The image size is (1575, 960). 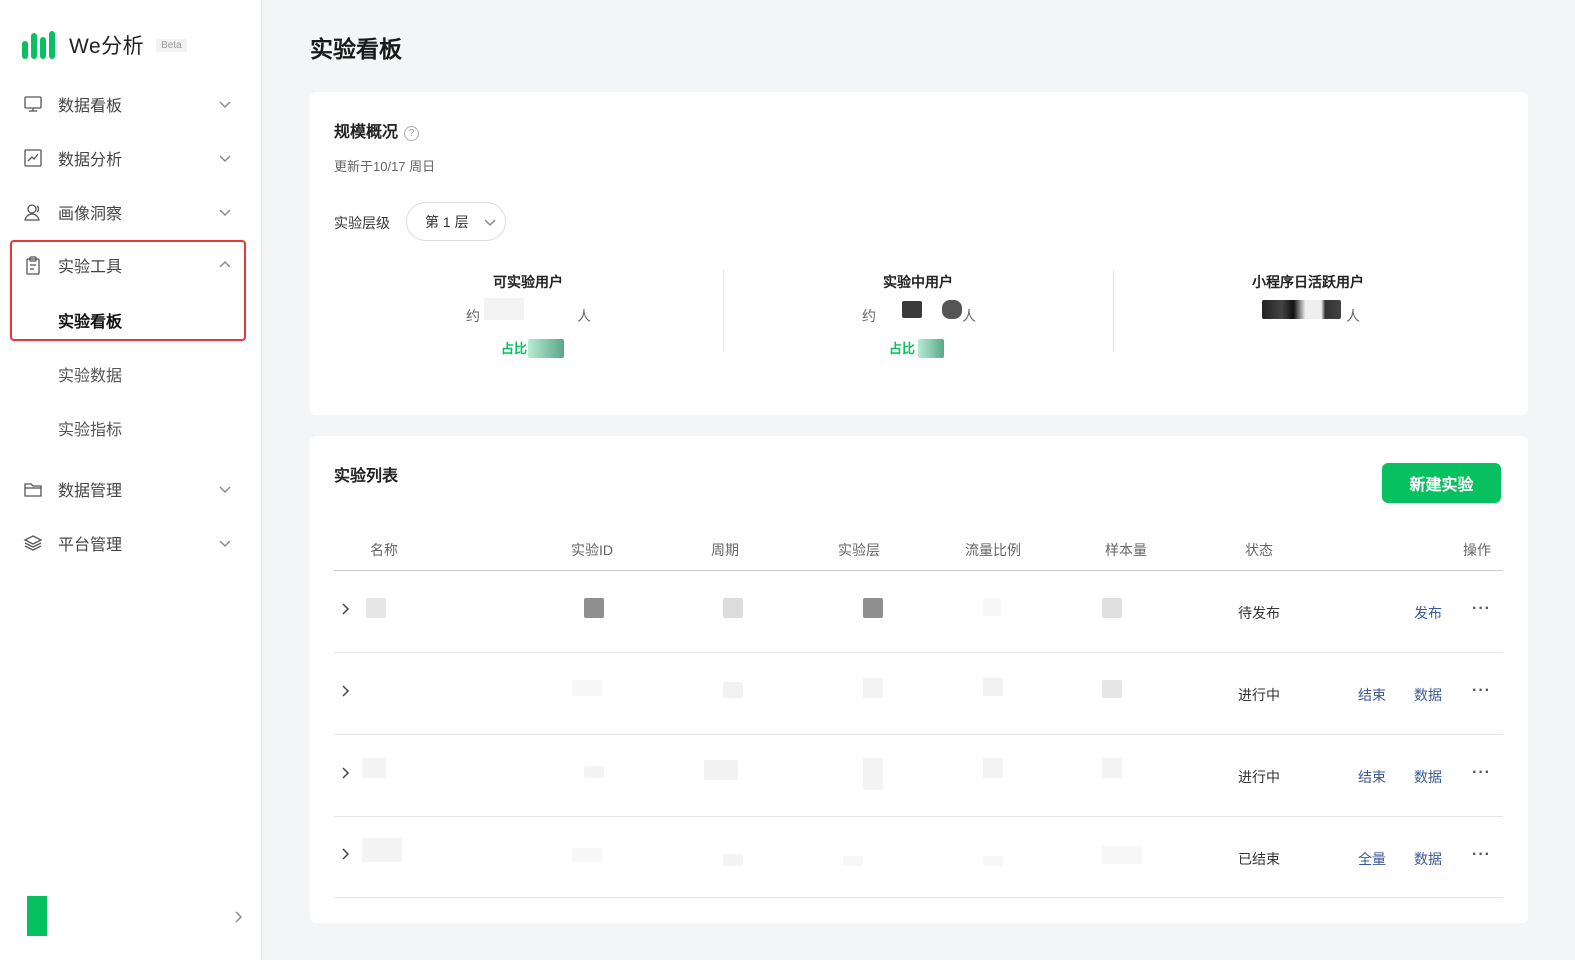 I want to click on column-header-actions: 操作, so click(x=1477, y=550).